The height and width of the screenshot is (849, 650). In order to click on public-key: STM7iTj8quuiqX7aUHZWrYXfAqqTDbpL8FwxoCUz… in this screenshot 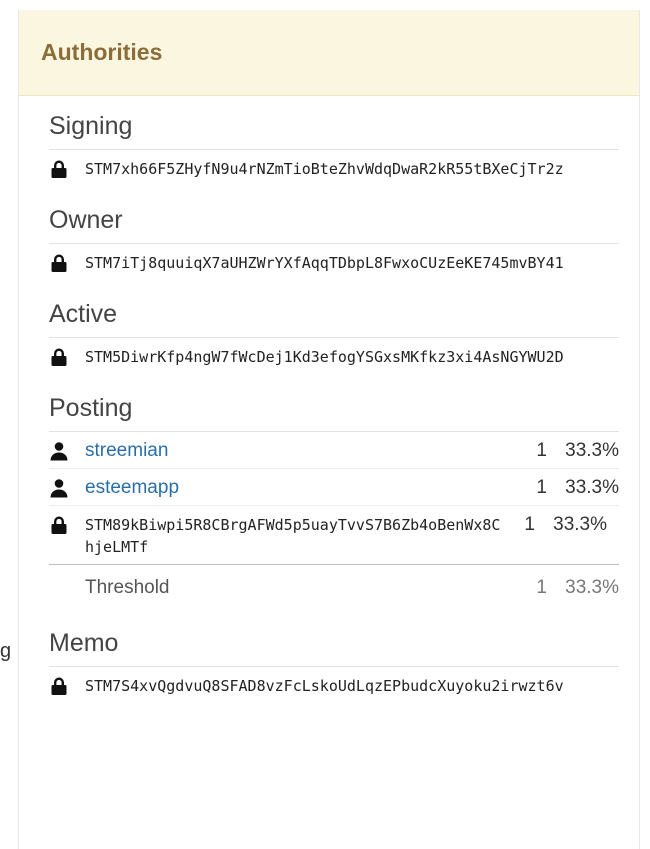, I will do `click(324, 263)`.